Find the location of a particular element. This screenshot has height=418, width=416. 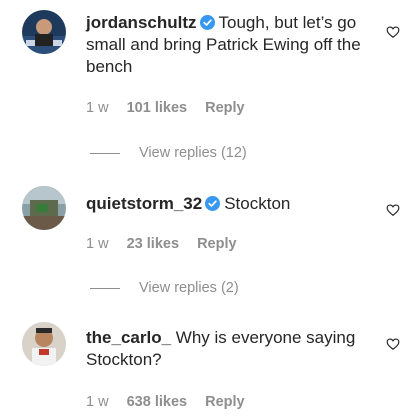

view-replies-label: View replies (2) is located at coordinates (189, 288).